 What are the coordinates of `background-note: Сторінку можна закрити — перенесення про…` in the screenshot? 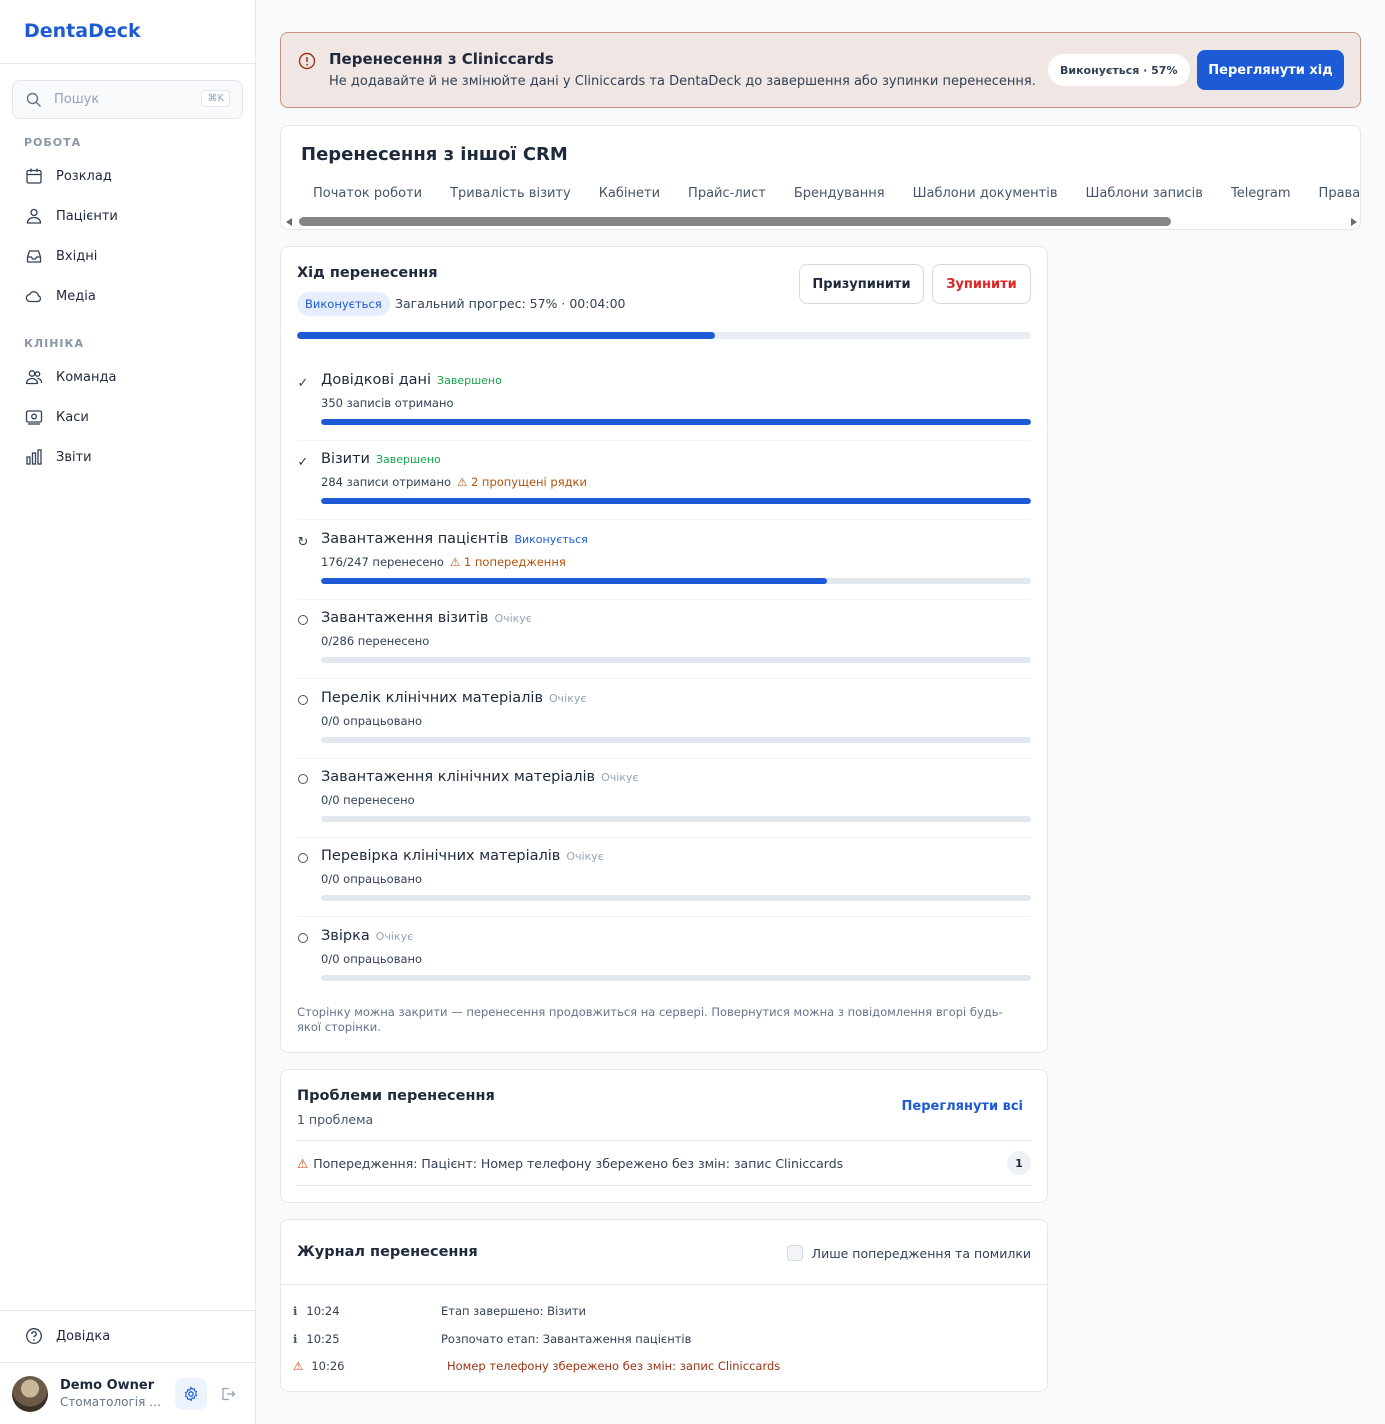 It's located at (650, 1019).